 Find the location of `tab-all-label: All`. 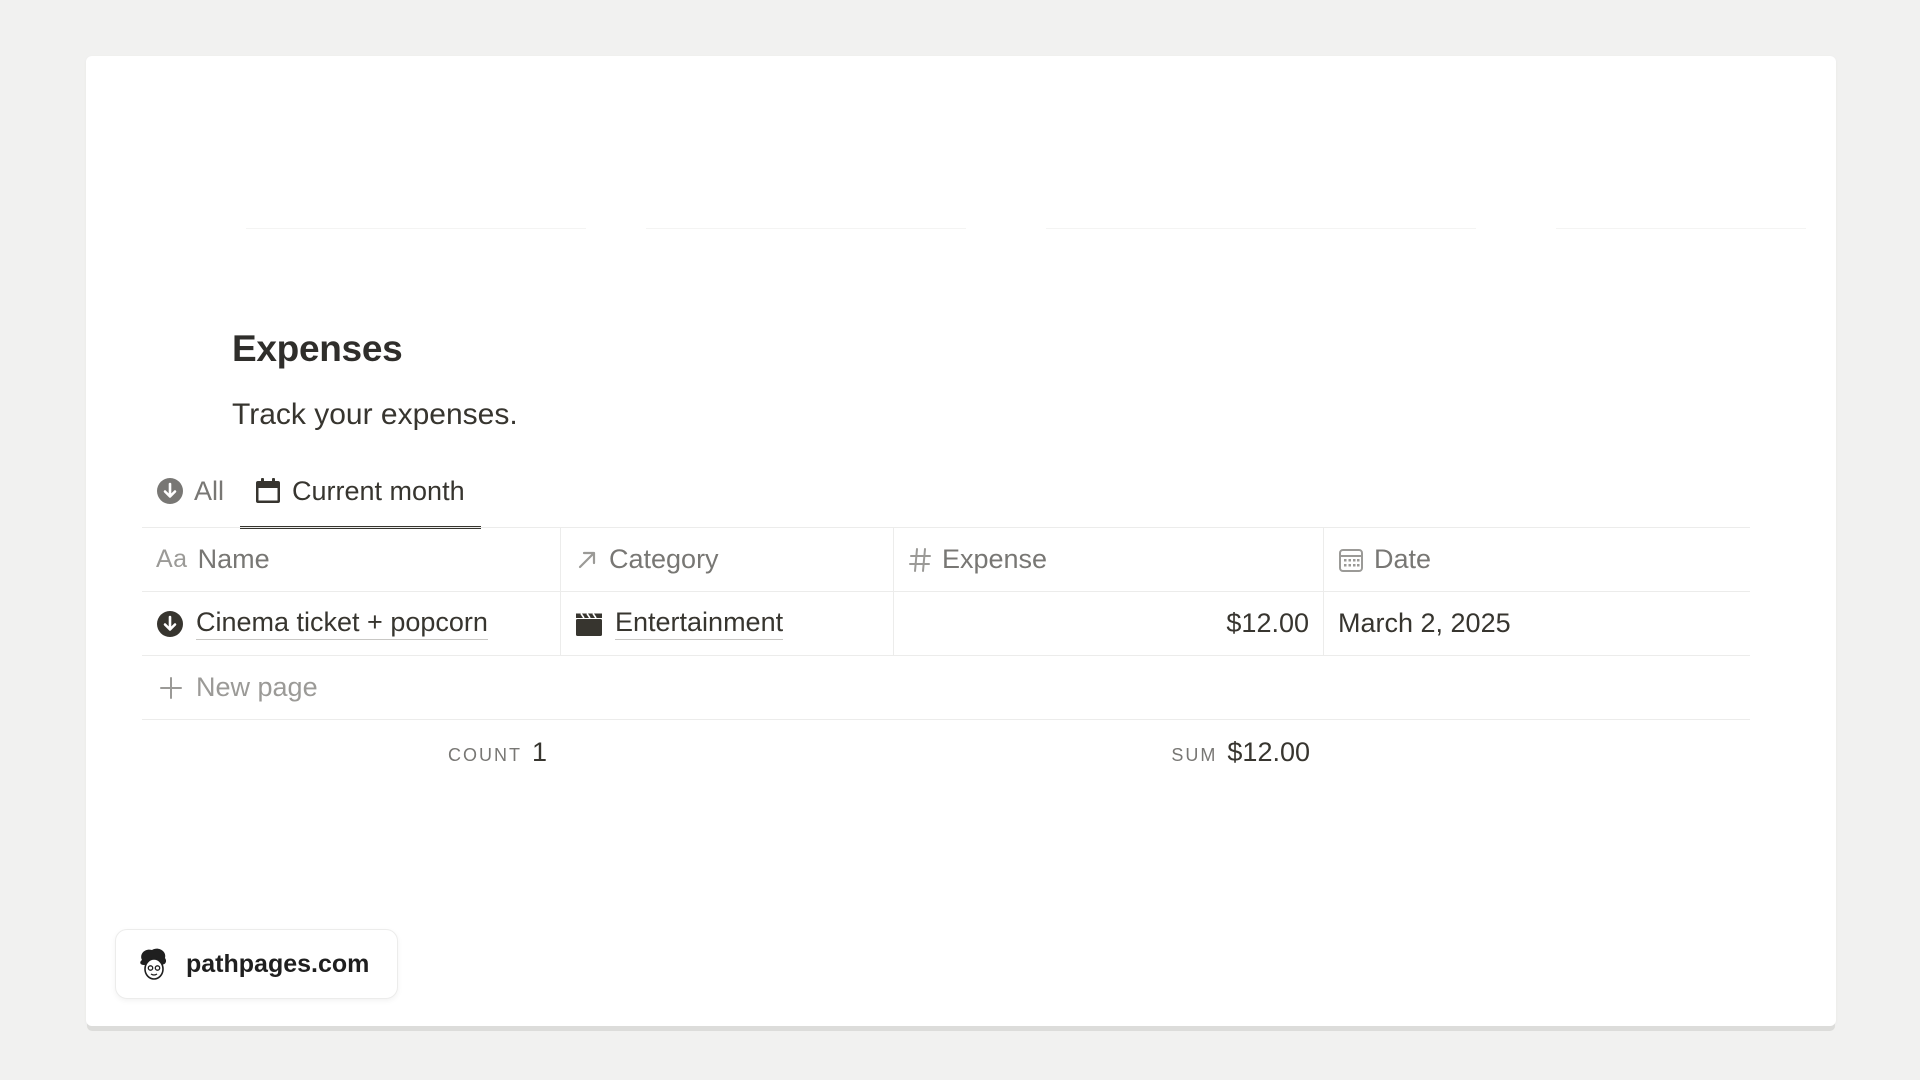

tab-all-label: All is located at coordinates (209, 490).